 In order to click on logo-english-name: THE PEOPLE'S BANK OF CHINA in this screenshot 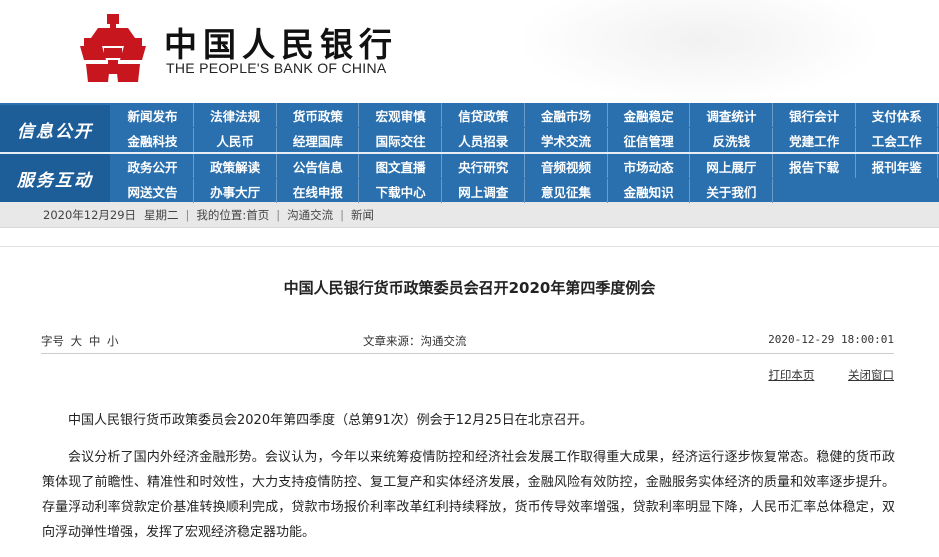, I will do `click(276, 68)`.